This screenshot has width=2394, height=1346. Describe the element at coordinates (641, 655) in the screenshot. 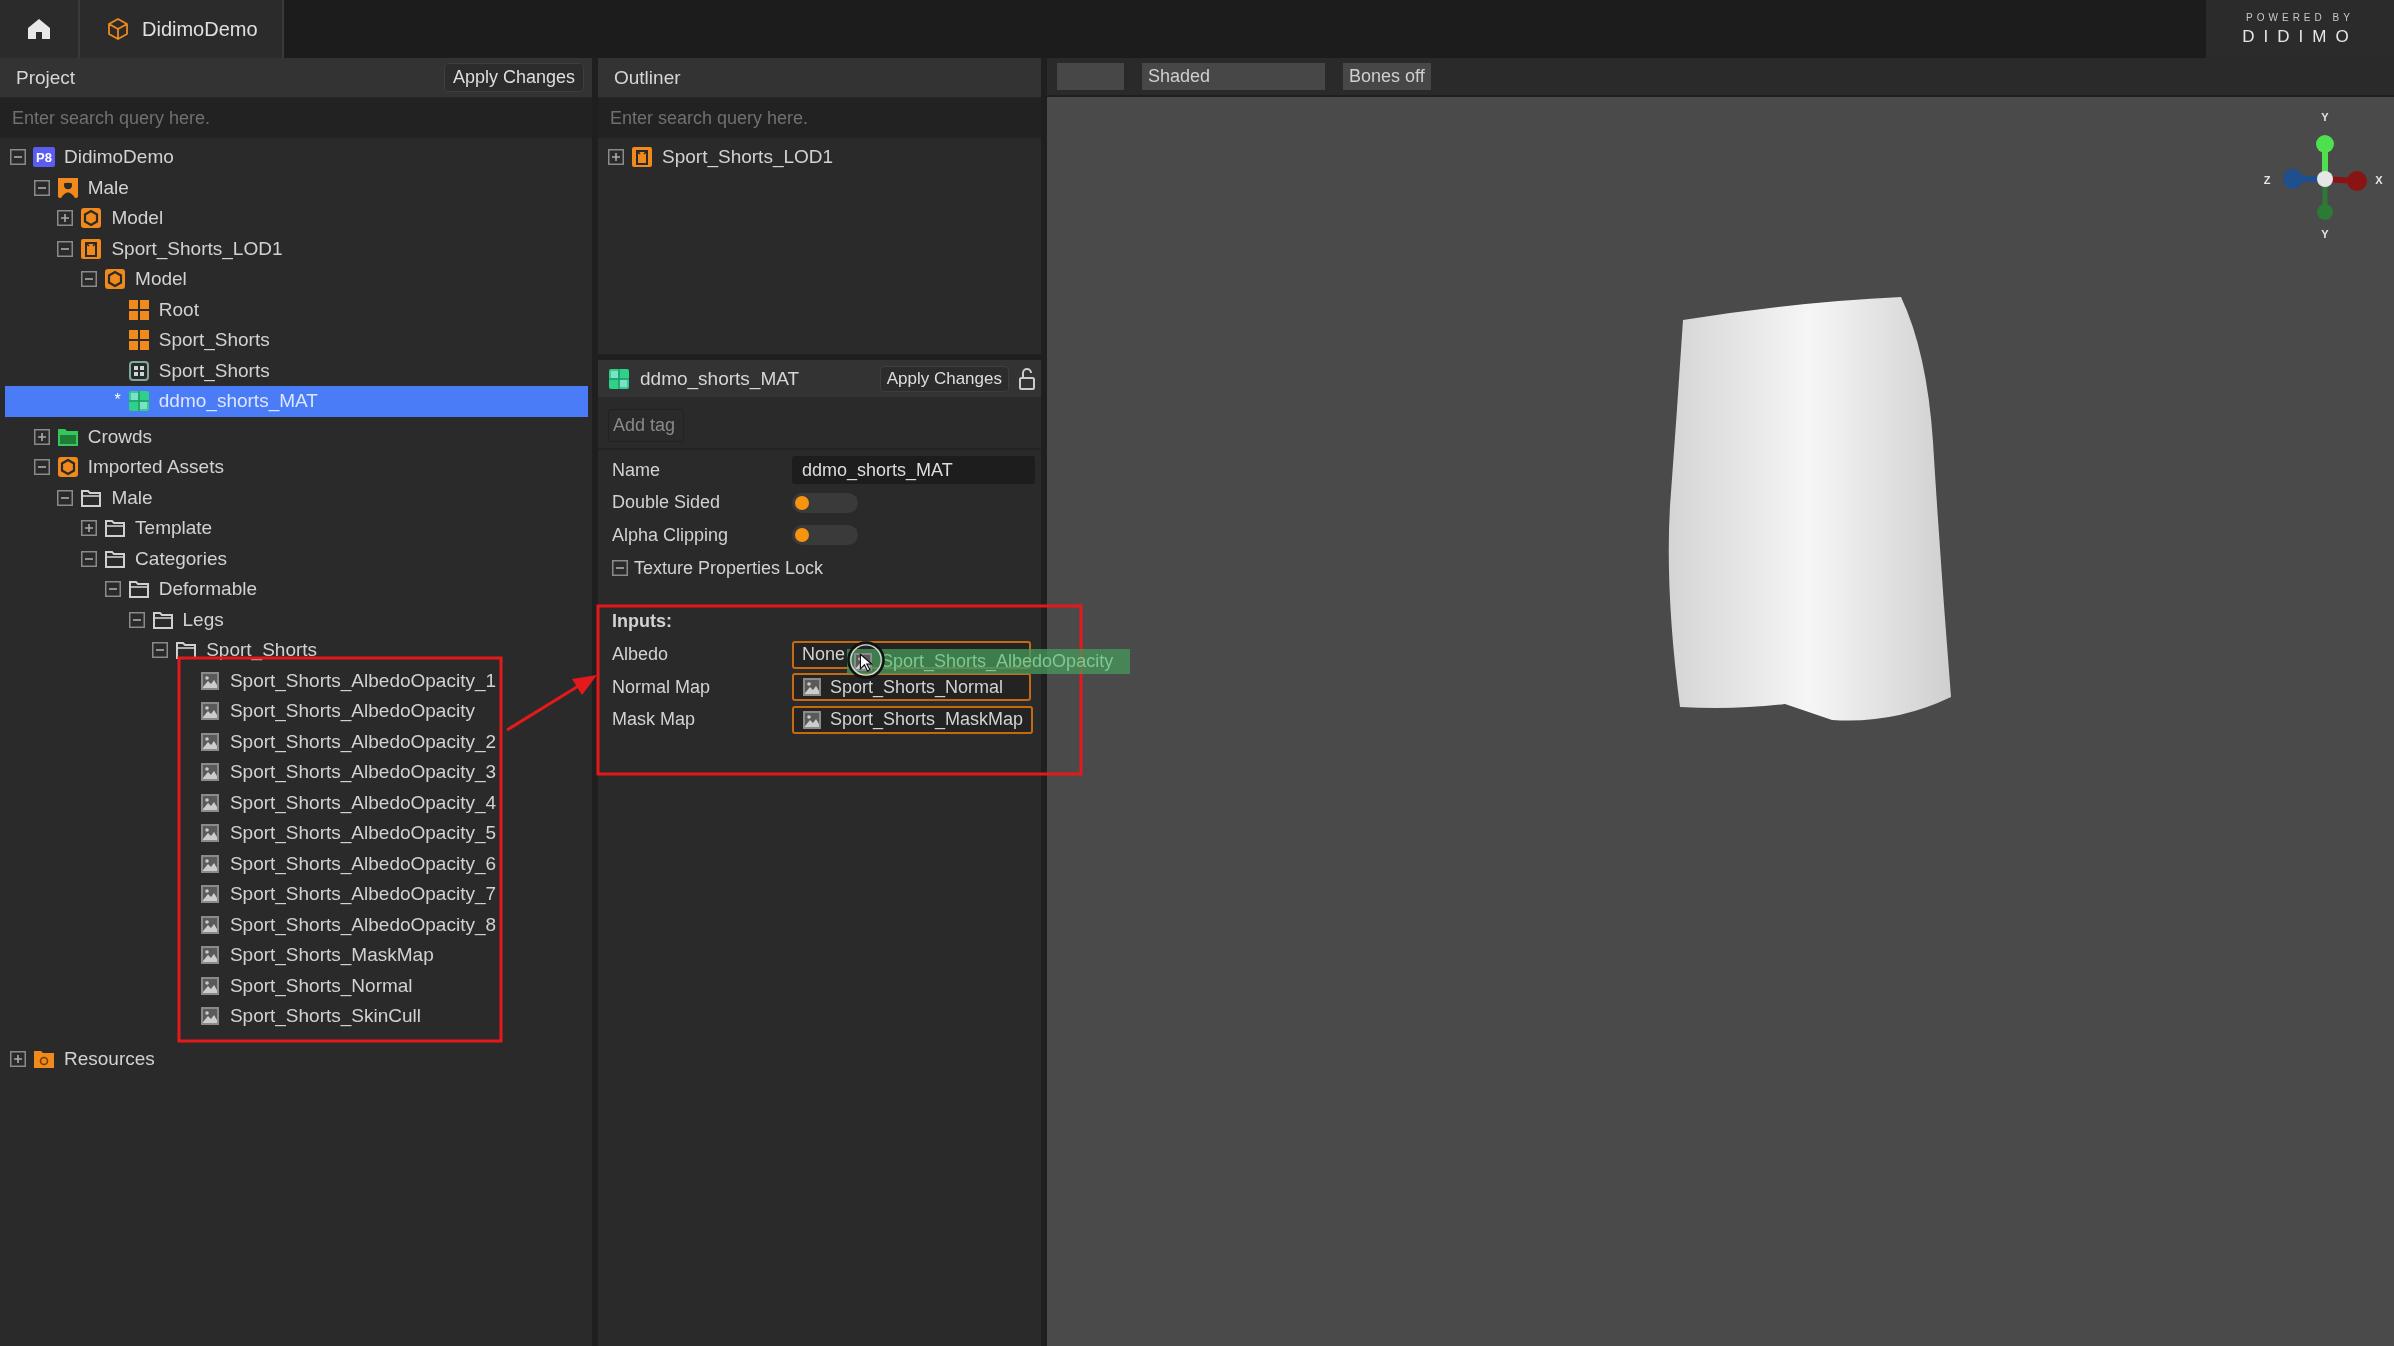

I see `property-label: Albedo` at that location.